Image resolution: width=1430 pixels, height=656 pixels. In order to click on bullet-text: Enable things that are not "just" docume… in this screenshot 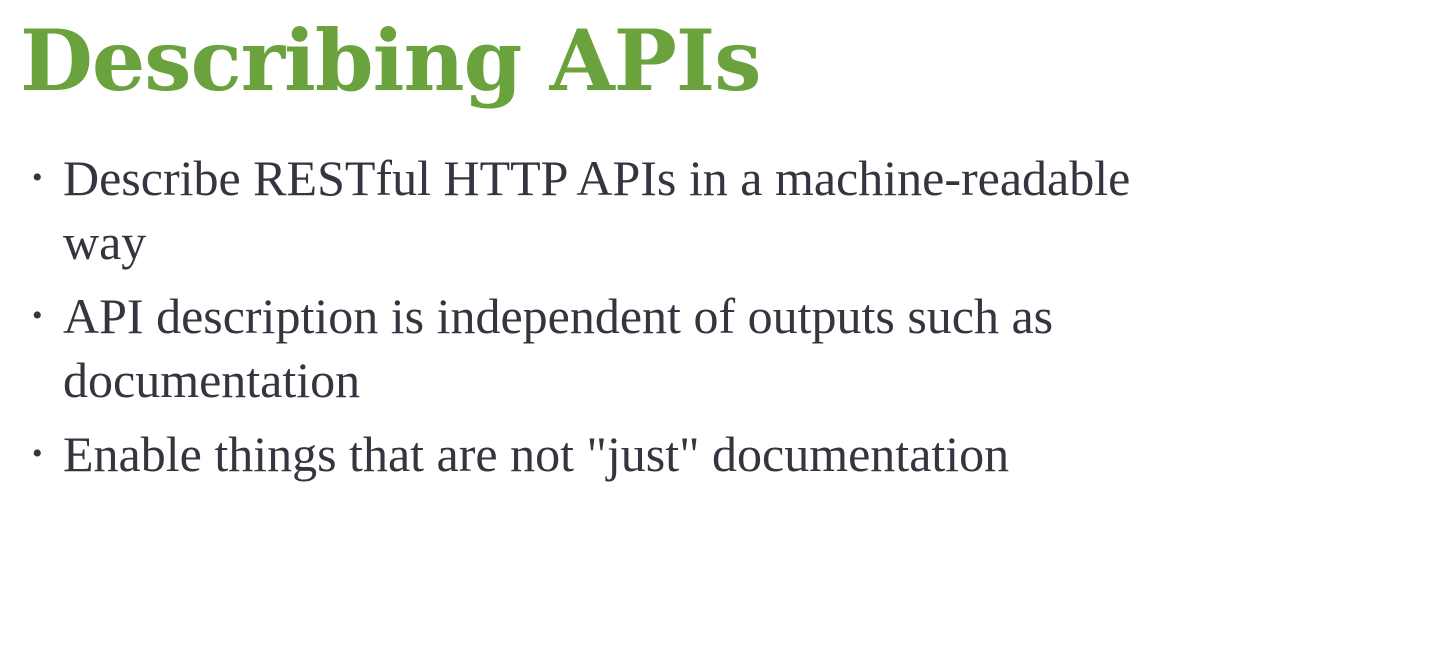, I will do `click(536, 454)`.